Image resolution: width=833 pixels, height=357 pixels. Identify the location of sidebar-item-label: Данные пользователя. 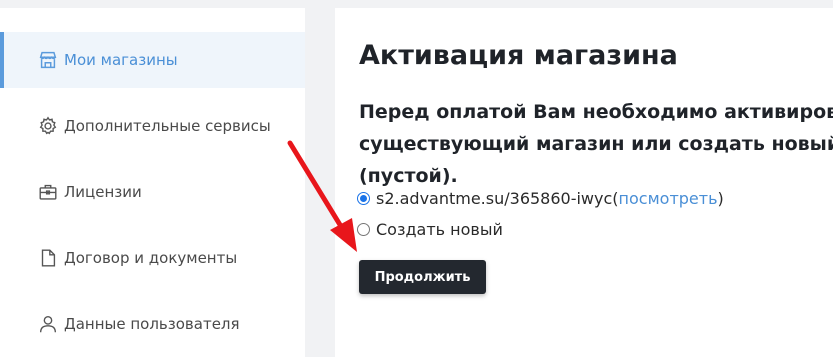
(152, 324).